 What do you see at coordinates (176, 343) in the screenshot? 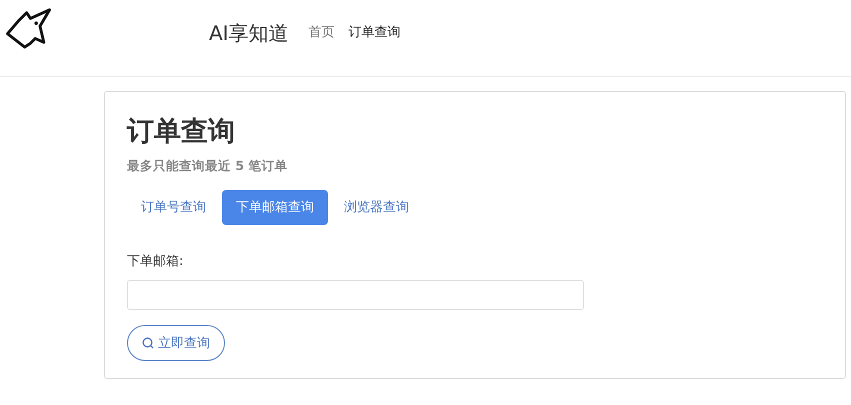
I see `search-button: 立即查询` at bounding box center [176, 343].